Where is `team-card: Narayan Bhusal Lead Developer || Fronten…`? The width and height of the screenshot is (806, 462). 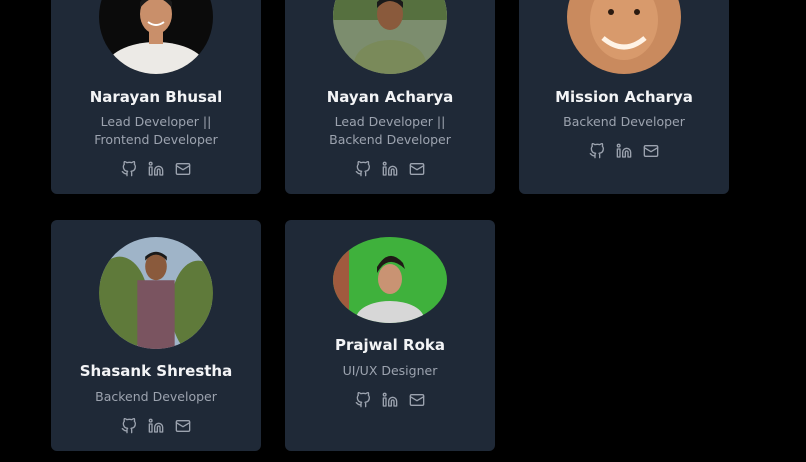
team-card: Narayan Bhusal Lead Developer || Fronten… is located at coordinates (156, 97).